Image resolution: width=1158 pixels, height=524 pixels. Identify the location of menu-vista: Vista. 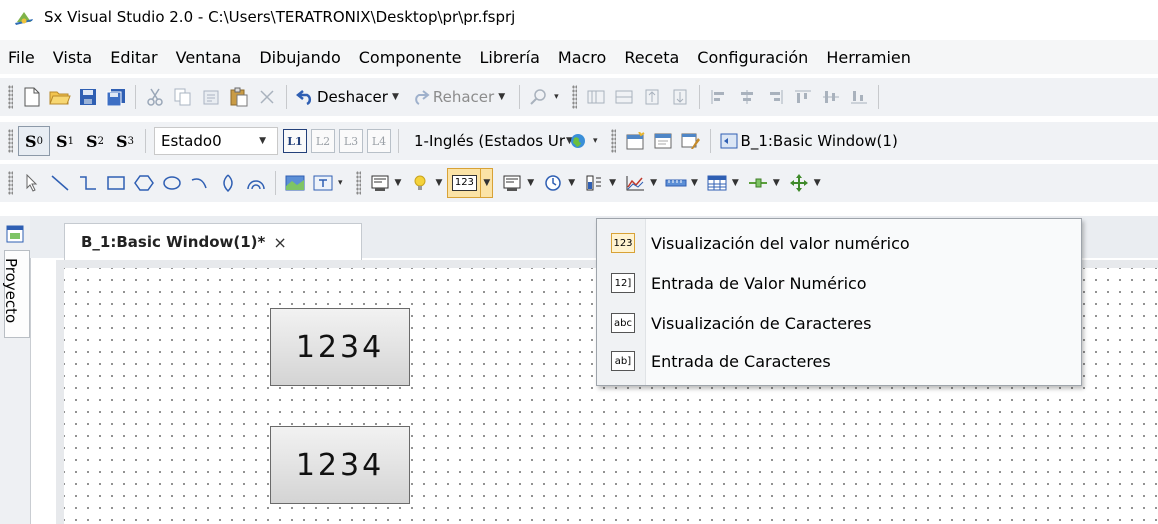
(72, 57).